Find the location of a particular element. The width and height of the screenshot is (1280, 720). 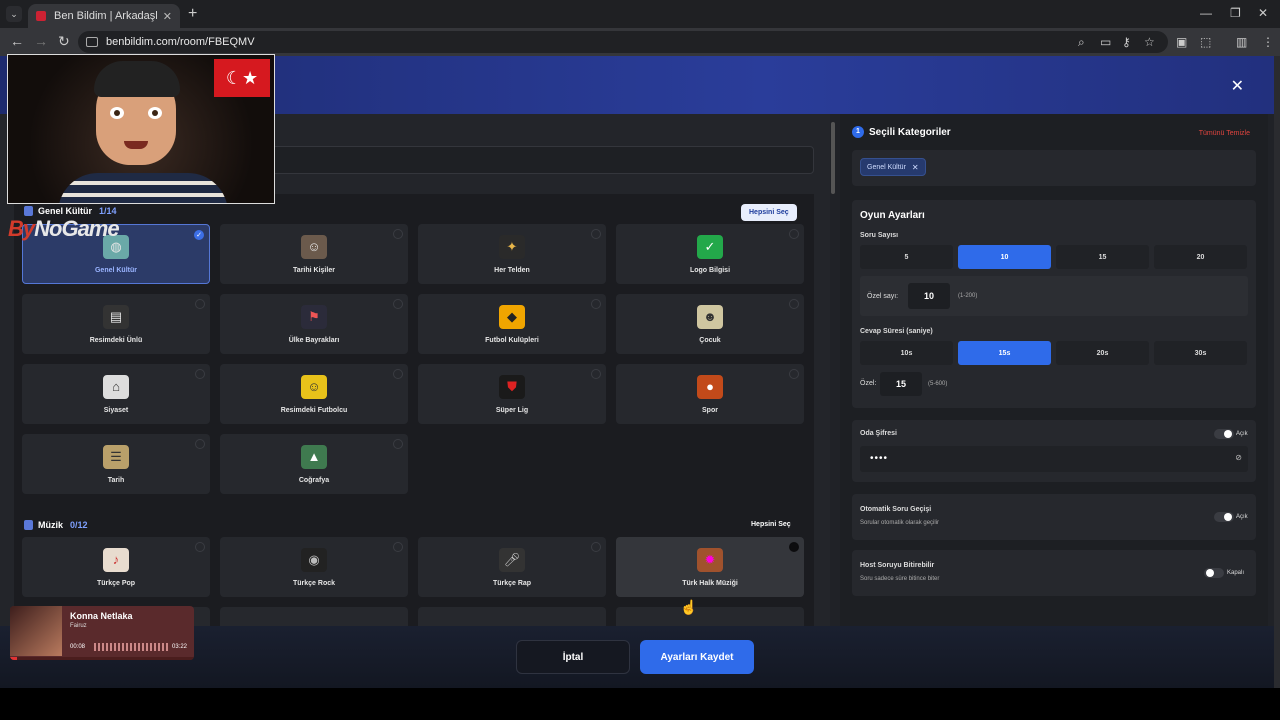

selected-categories-title: 1 Seçili Kategoriler is located at coordinates (901, 132).